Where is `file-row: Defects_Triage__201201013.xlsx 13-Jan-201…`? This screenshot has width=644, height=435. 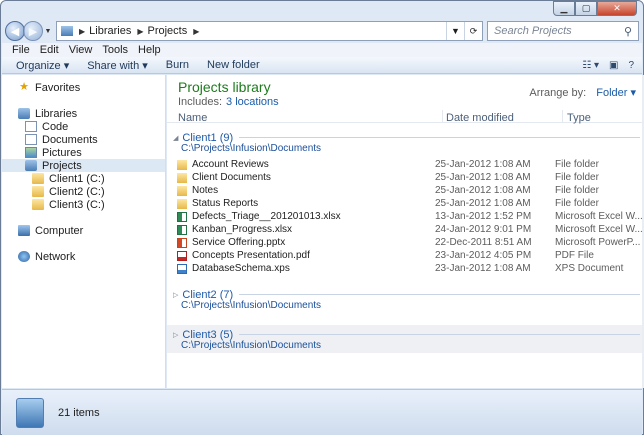 file-row: Defects_Triage__201201013.xlsx 13-Jan-201… is located at coordinates (410, 216).